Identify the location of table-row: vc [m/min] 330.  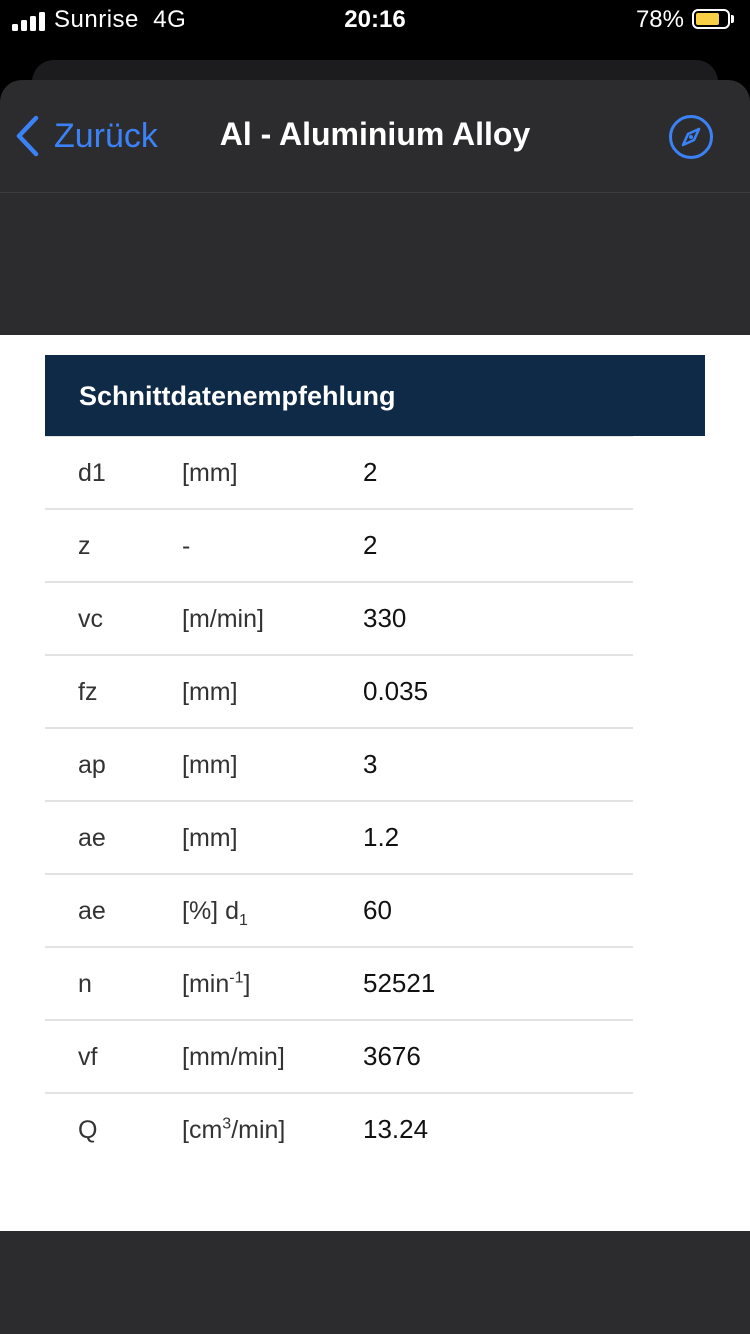
(339, 617).